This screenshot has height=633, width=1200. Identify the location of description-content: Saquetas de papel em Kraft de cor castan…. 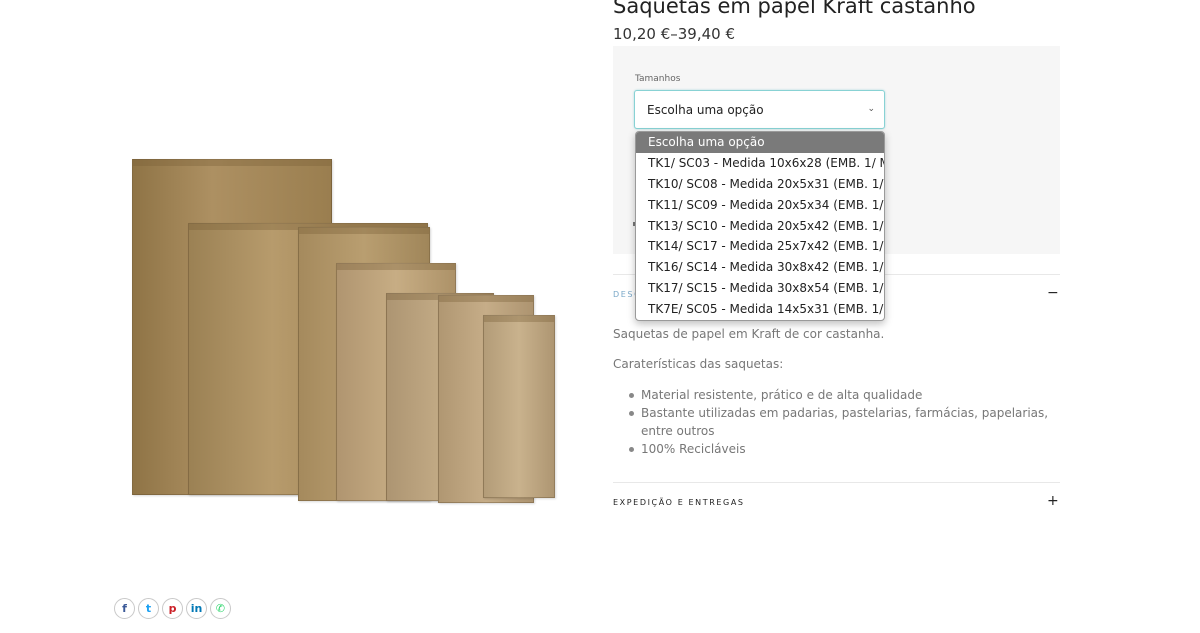
(836, 392).